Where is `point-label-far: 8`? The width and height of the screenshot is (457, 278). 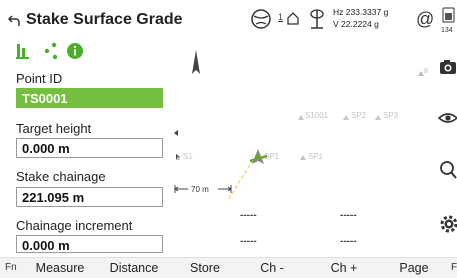
point-label-far: 8 is located at coordinates (426, 71).